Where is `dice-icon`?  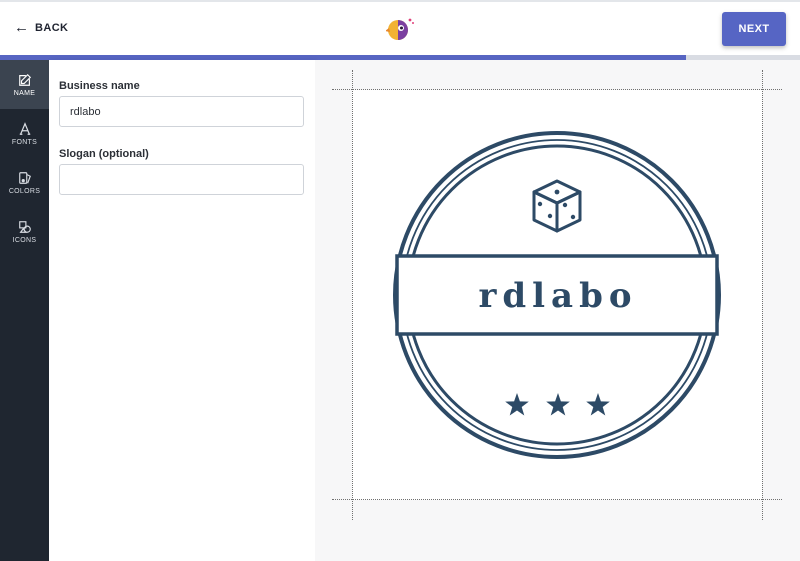
dice-icon is located at coordinates (557, 206).